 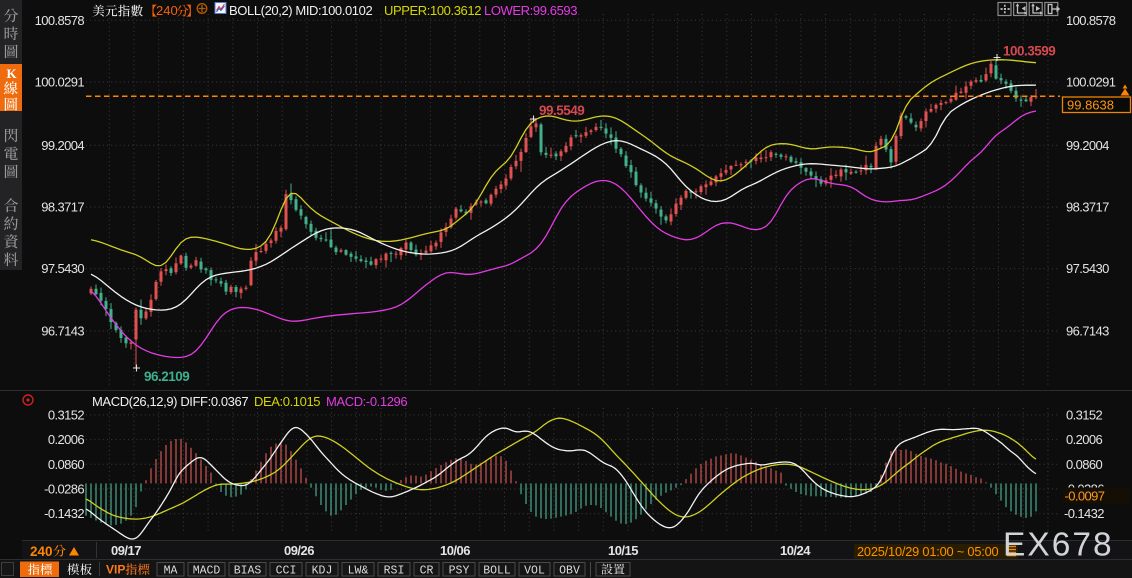 What do you see at coordinates (394, 571) in the screenshot?
I see `svg-text: RSI` at bounding box center [394, 571].